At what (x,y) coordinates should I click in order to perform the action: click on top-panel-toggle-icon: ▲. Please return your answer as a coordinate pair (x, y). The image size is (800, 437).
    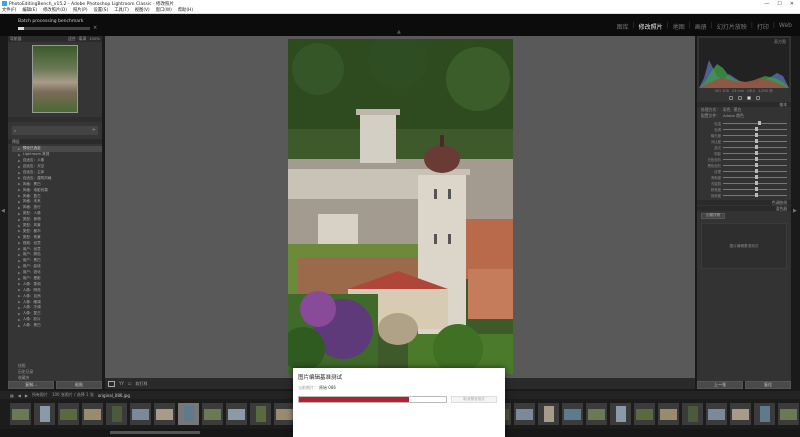
    Looking at the image, I should click on (399, 32).